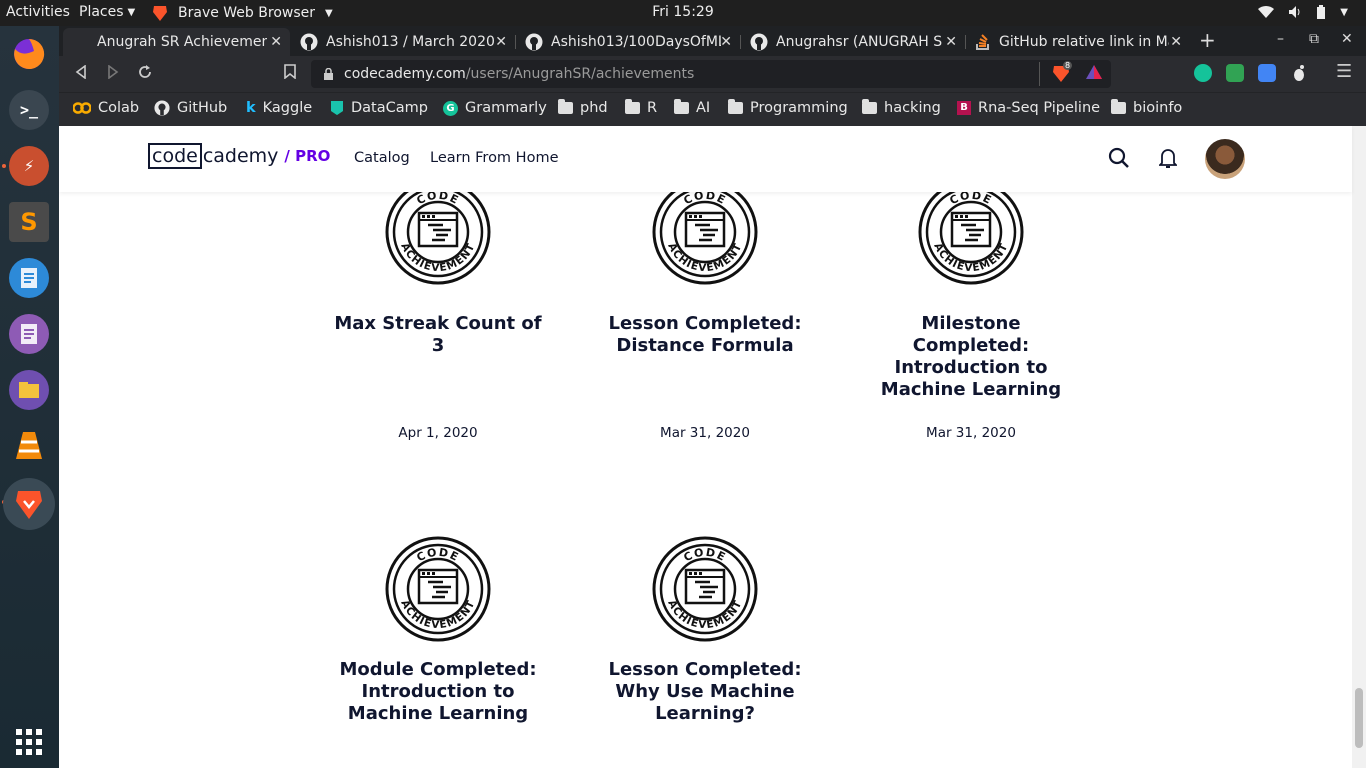 Image resolution: width=1366 pixels, height=768 pixels. What do you see at coordinates (82, 108) in the screenshot?
I see `colab-icon` at bounding box center [82, 108].